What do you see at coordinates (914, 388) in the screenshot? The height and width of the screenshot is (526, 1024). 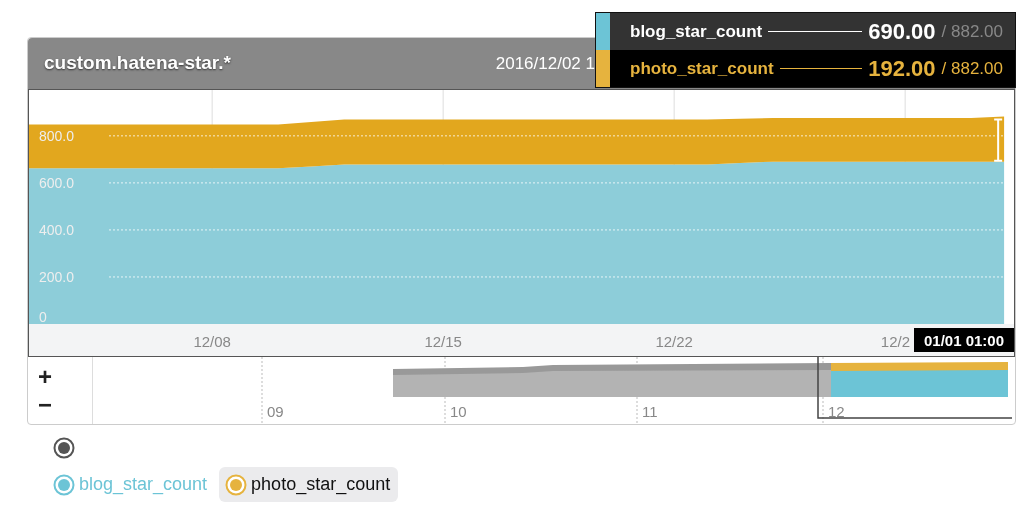 I see `navigator-selection` at bounding box center [914, 388].